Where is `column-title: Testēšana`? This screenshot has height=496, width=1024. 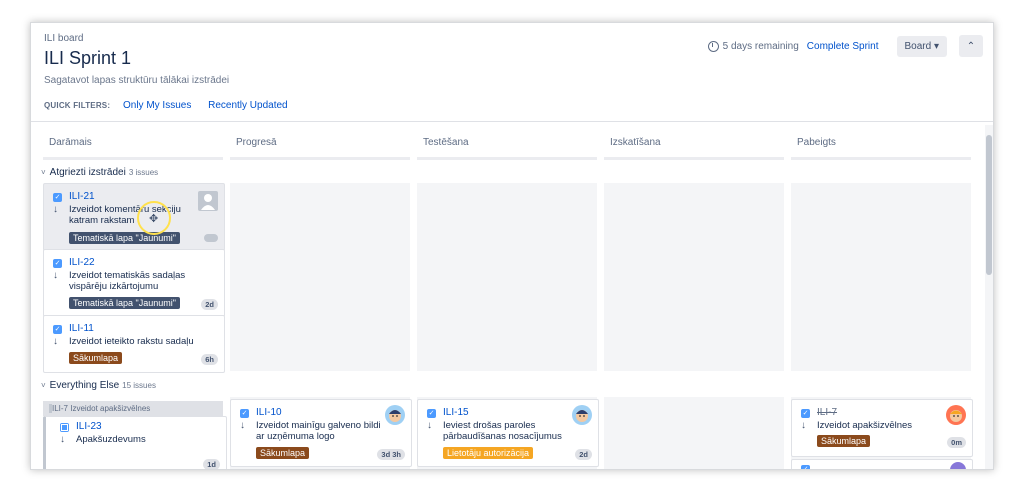
column-title: Testēšana is located at coordinates (446, 142).